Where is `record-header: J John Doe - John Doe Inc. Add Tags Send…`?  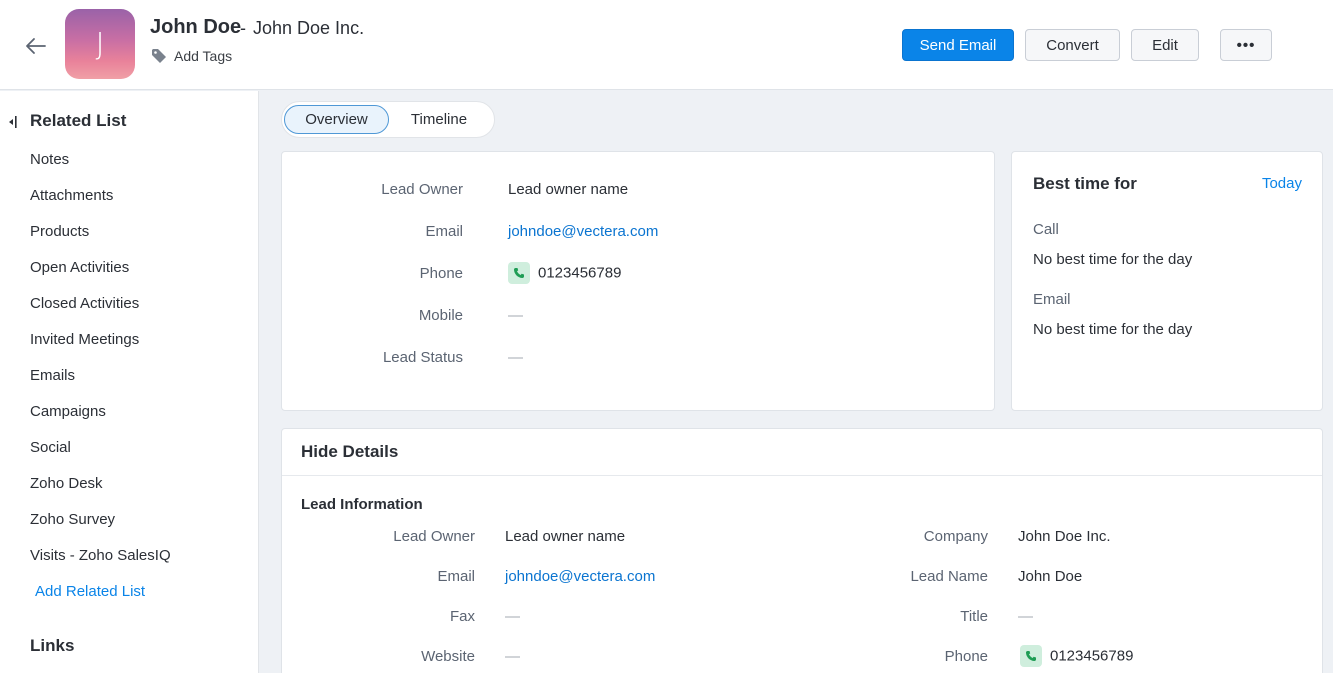 record-header: J John Doe - John Doe Inc. Add Tags Send… is located at coordinates (666, 45).